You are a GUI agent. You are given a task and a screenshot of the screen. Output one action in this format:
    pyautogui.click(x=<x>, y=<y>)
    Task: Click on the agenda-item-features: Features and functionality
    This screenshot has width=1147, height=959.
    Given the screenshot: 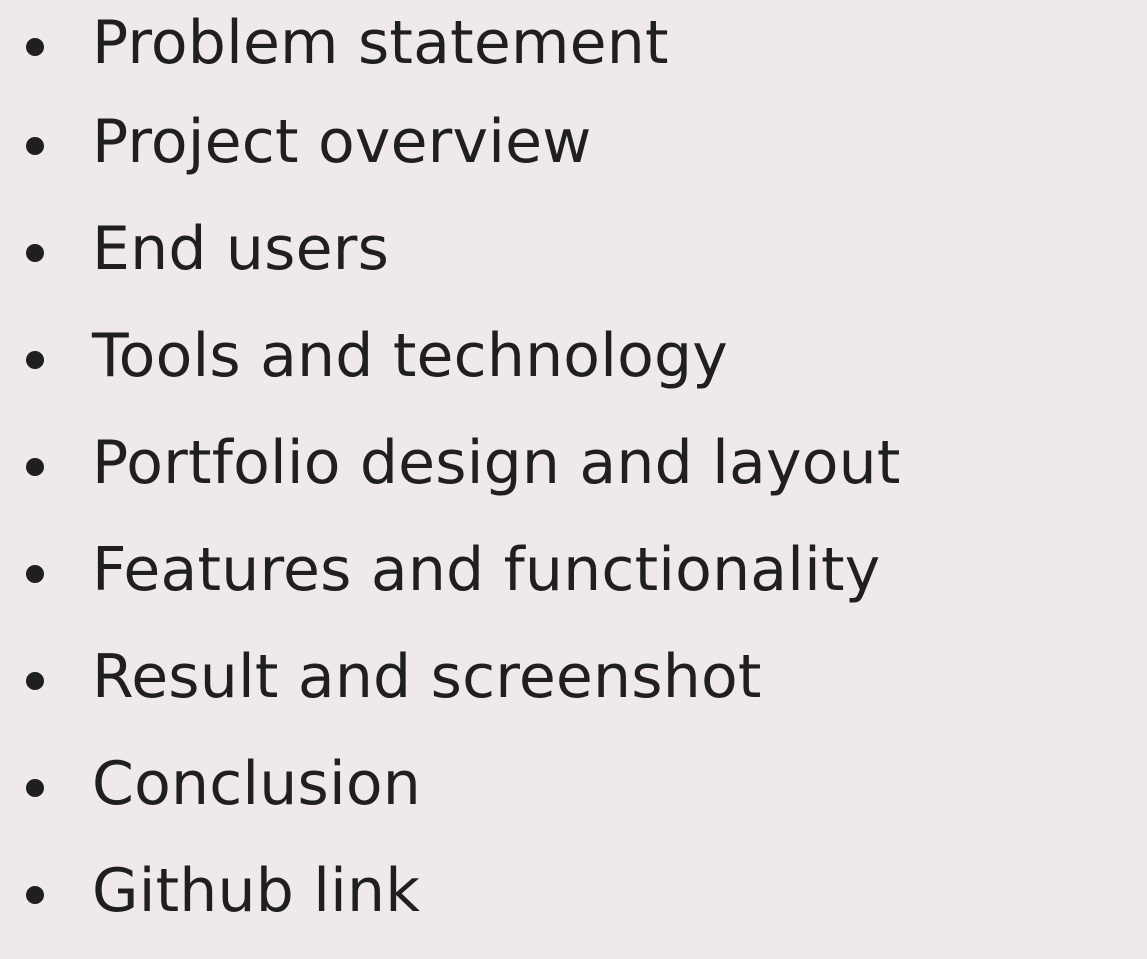 What is the action you would take?
    pyautogui.click(x=583, y=571)
    